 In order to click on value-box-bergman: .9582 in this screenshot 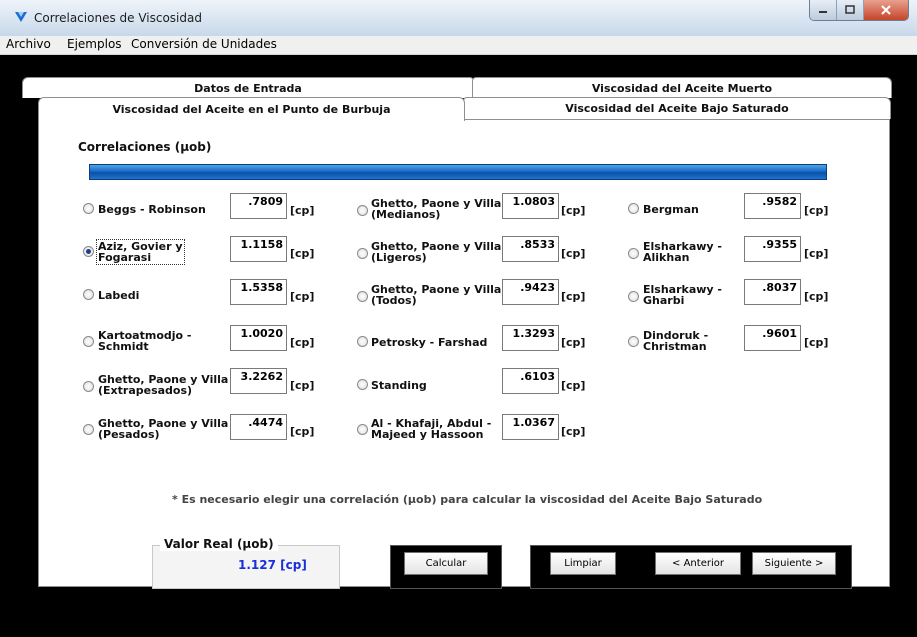, I will do `click(772, 206)`.